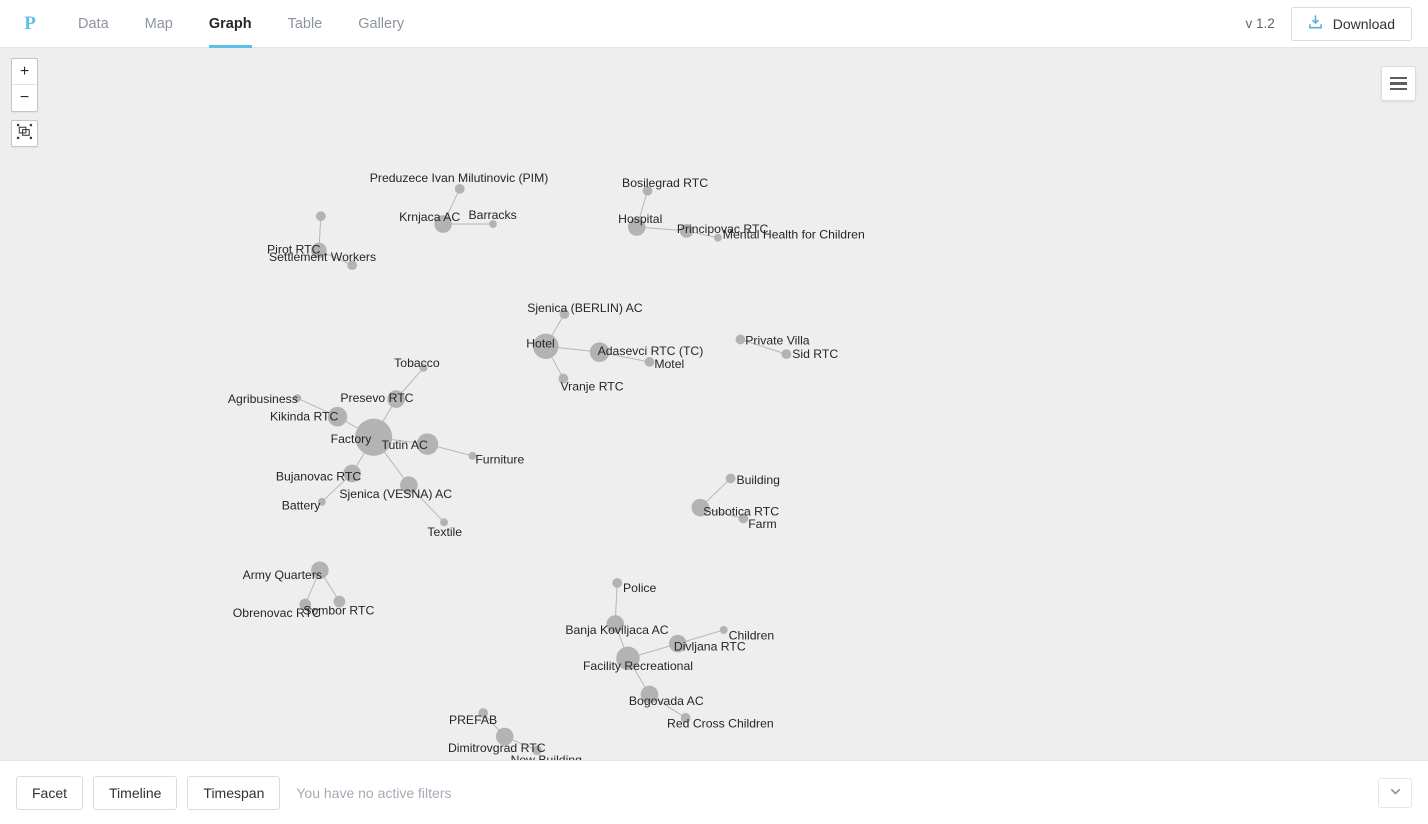 The width and height of the screenshot is (1428, 824). I want to click on graph-node-label: Farm, so click(762, 524).